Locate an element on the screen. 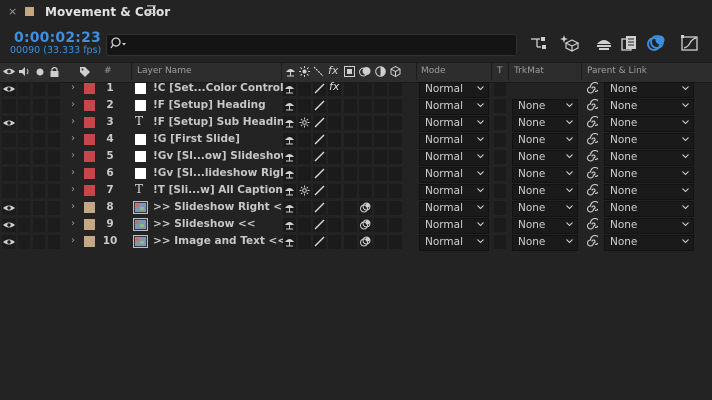 This screenshot has height=400, width=712. comp-flowchart-icon is located at coordinates (538, 43).